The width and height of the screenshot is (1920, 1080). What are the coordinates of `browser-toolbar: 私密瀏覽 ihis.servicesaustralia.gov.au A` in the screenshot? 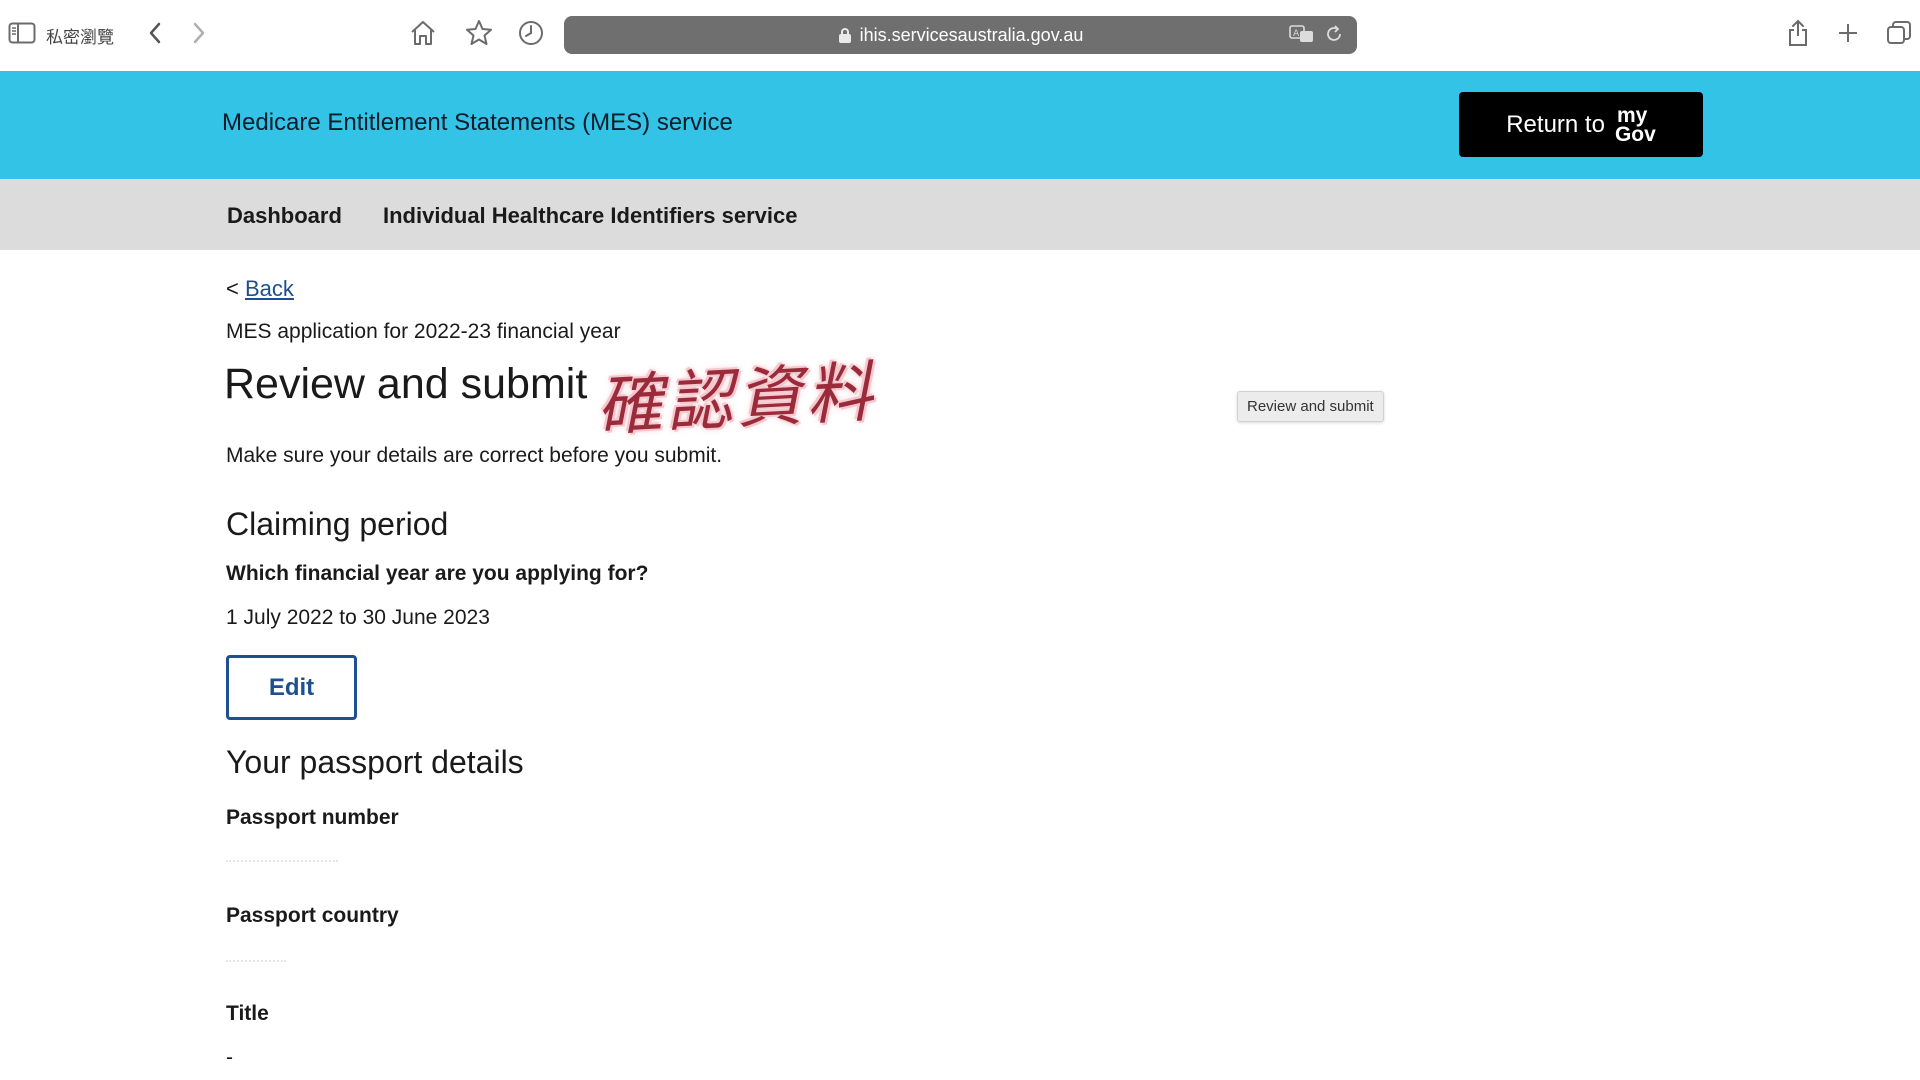 It's located at (960, 35).